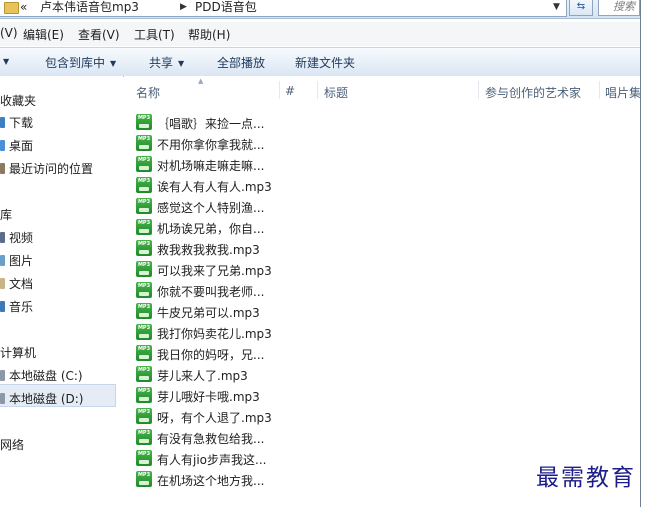 The height and width of the screenshot is (507, 658). What do you see at coordinates (11, 8) in the screenshot?
I see `folder-icon` at bounding box center [11, 8].